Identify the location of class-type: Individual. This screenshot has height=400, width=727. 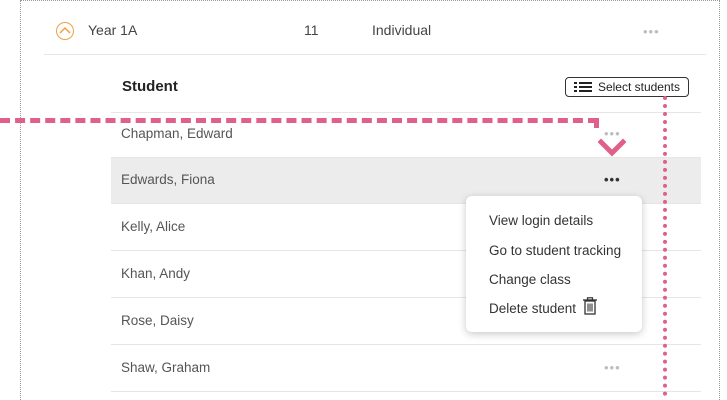
(402, 30).